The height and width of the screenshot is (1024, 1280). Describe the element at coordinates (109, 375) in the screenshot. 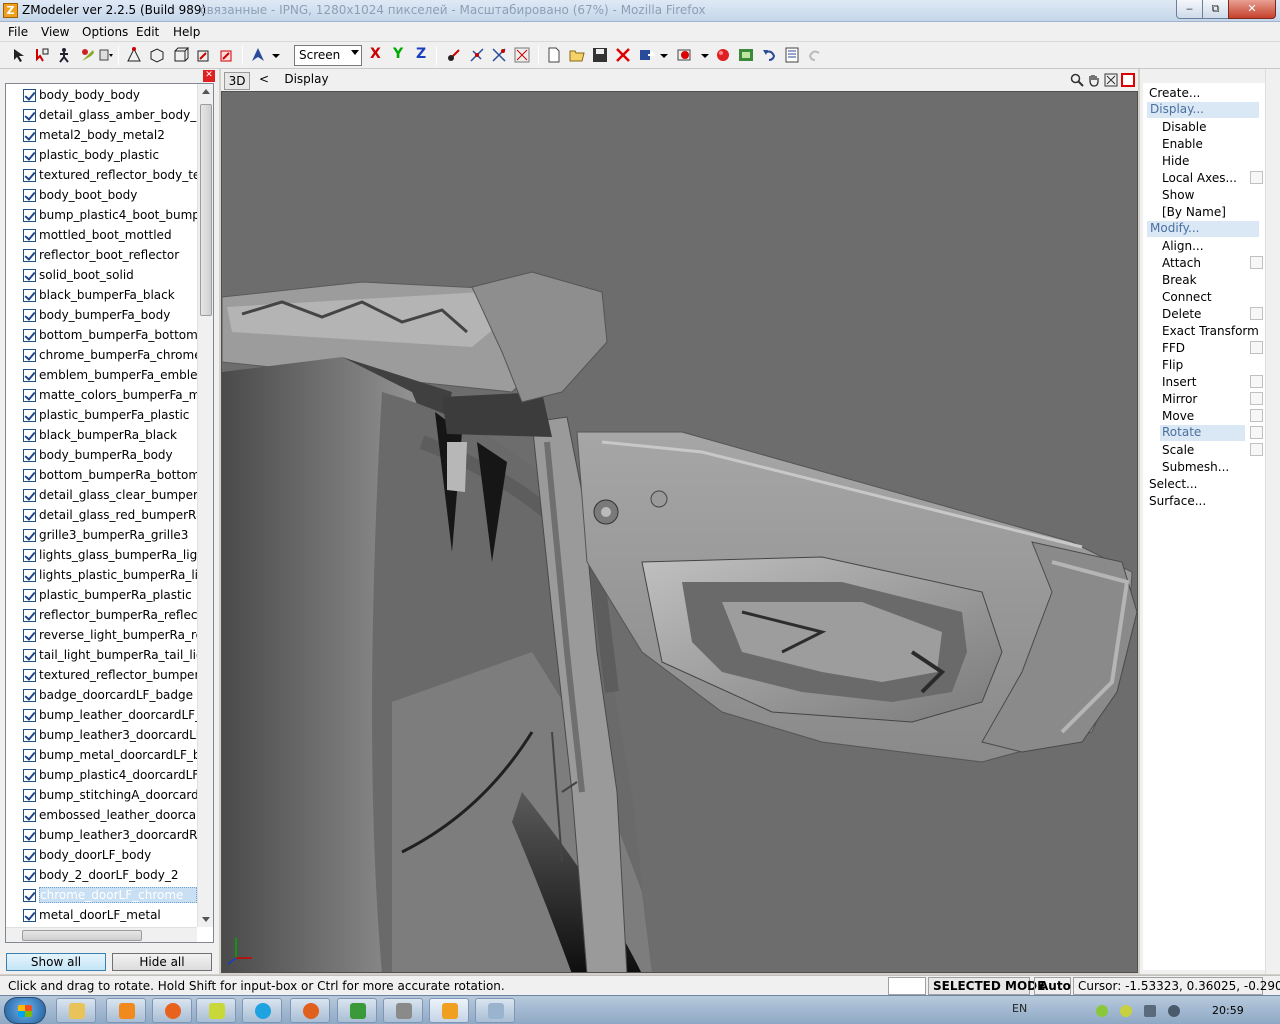

I see `object-list-item: emblem_bumperFa_emblem` at that location.